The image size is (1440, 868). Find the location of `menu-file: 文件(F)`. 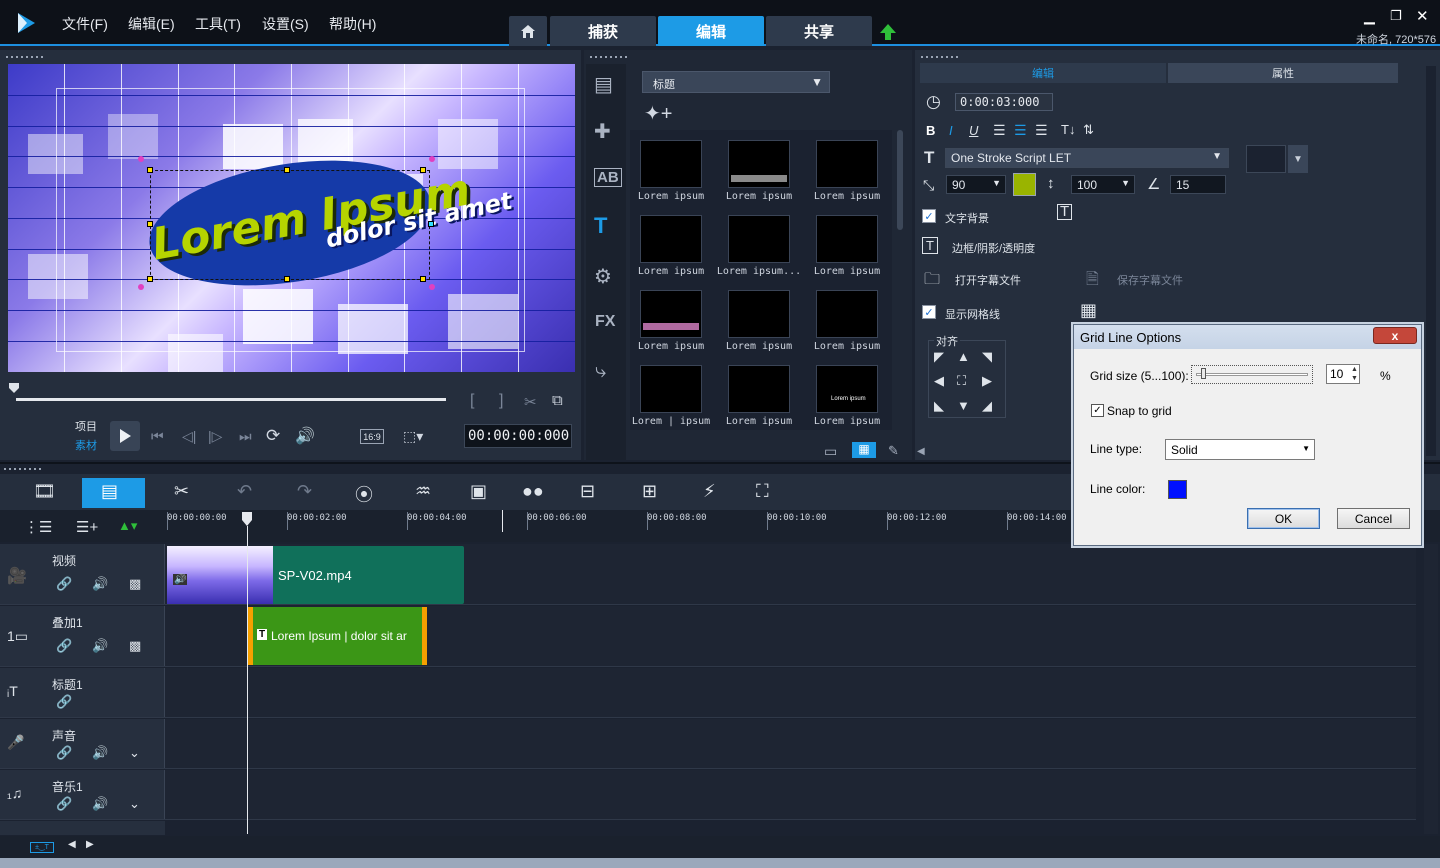

menu-file: 文件(F) is located at coordinates (85, 24).